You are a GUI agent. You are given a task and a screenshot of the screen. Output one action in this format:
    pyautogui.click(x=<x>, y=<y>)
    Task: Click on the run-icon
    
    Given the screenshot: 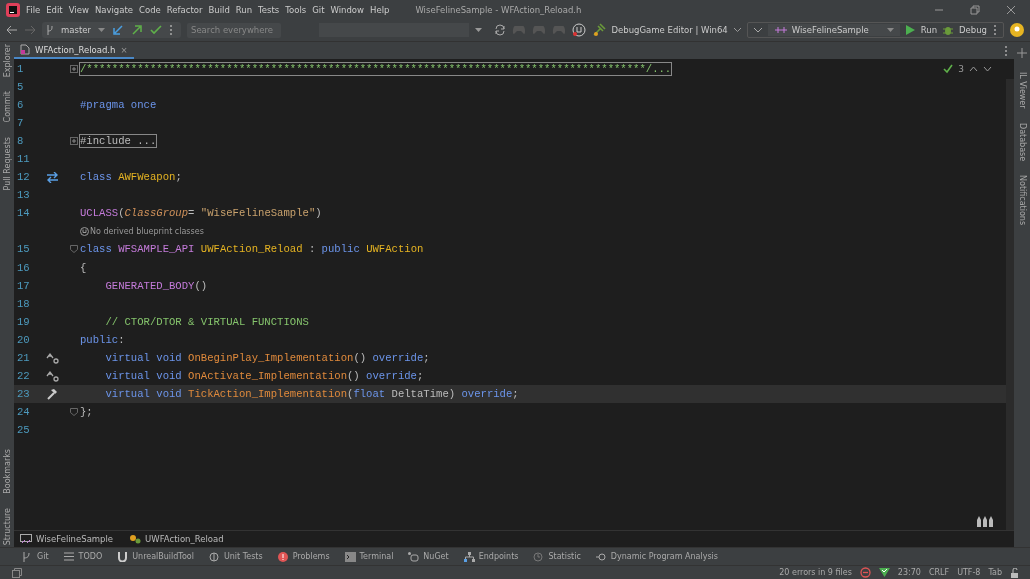 What is the action you would take?
    pyautogui.click(x=910, y=30)
    